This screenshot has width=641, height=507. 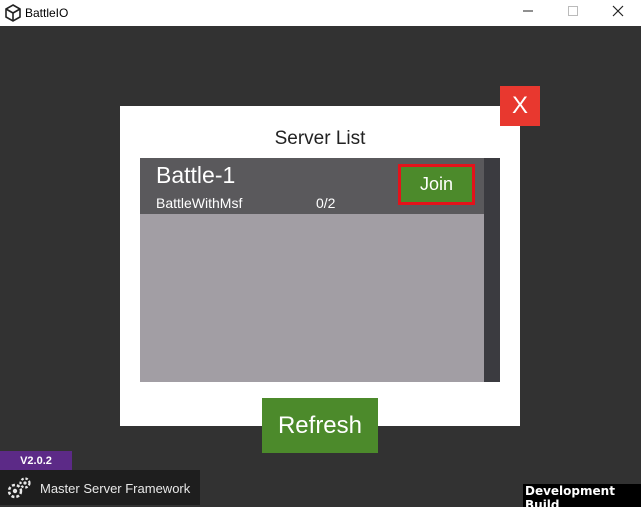 What do you see at coordinates (320, 425) in the screenshot?
I see `refresh-button: Refresh` at bounding box center [320, 425].